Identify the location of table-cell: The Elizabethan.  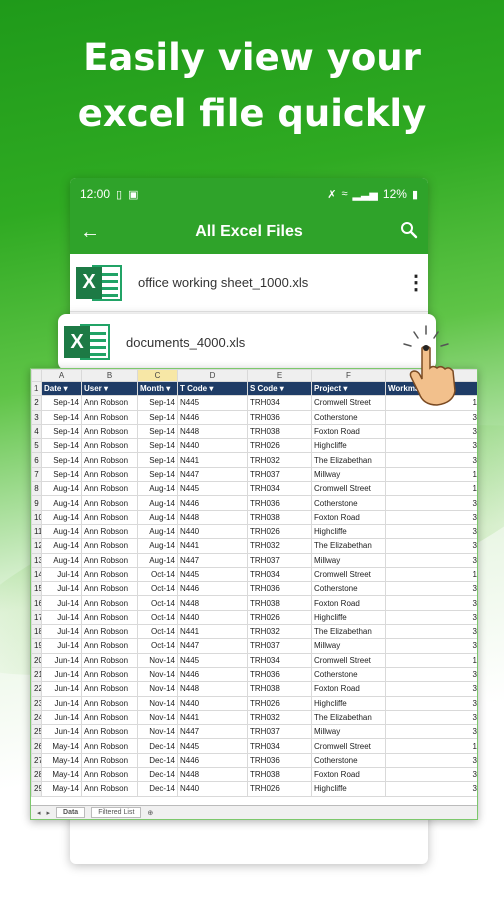
(348, 460).